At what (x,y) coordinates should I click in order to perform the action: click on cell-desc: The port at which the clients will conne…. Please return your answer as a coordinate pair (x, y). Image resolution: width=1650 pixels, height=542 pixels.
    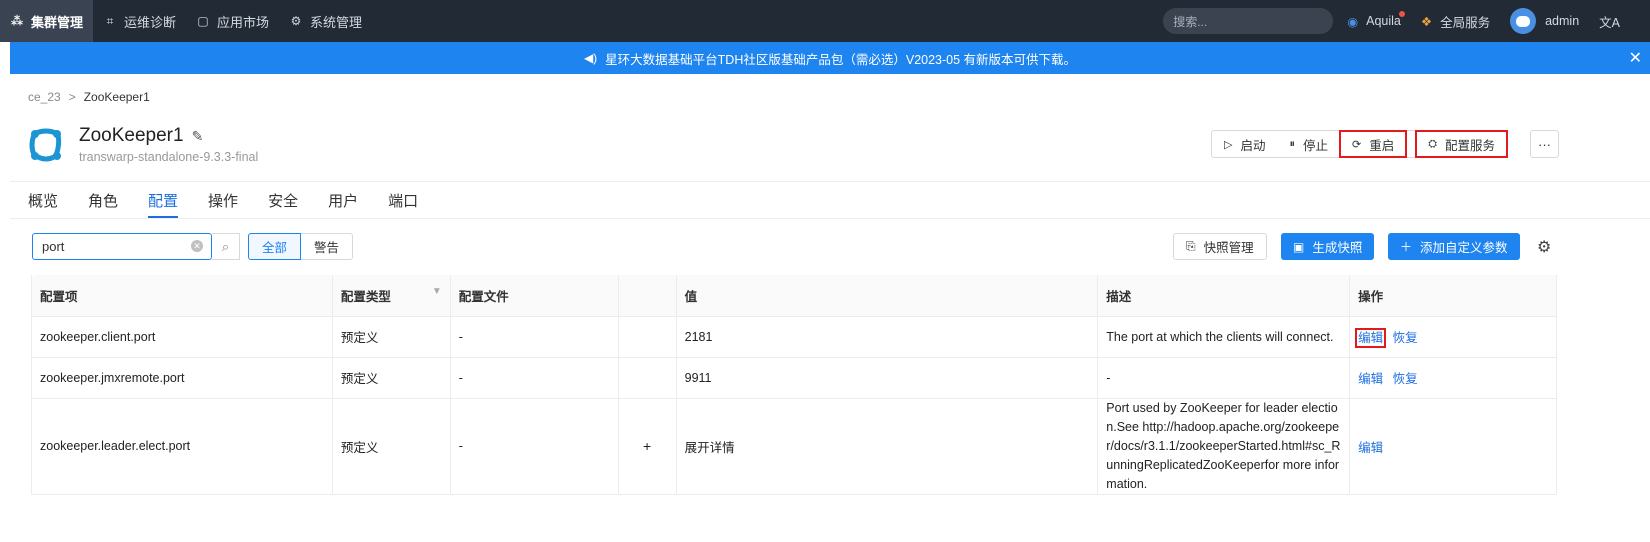
    Looking at the image, I should click on (1224, 337).